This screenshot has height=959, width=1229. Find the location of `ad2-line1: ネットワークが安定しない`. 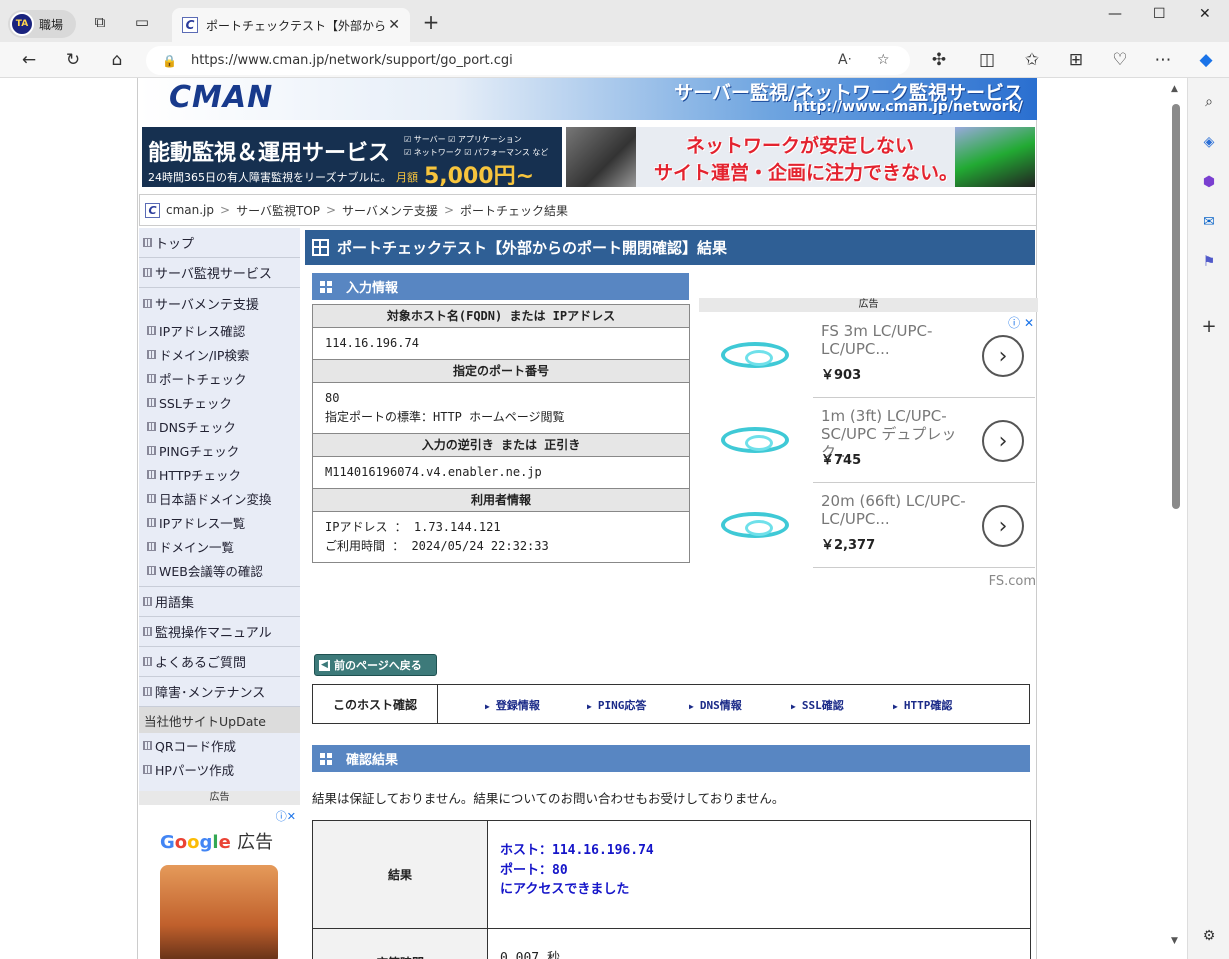

ad2-line1: ネットワークが安定しない is located at coordinates (800, 146).